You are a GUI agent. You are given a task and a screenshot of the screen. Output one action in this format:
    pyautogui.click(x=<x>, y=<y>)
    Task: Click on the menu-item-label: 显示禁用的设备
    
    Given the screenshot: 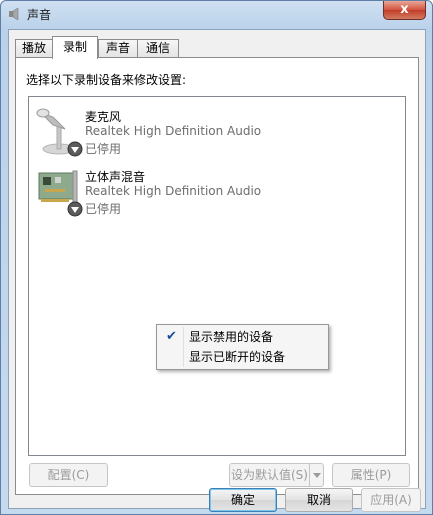 What is the action you would take?
    pyautogui.click(x=231, y=337)
    